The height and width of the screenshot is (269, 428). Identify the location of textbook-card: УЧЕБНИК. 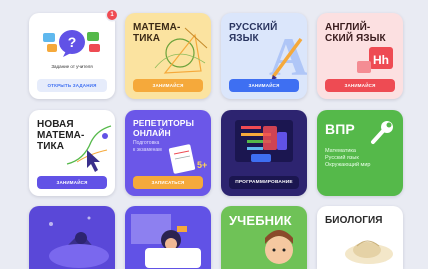
(264, 237).